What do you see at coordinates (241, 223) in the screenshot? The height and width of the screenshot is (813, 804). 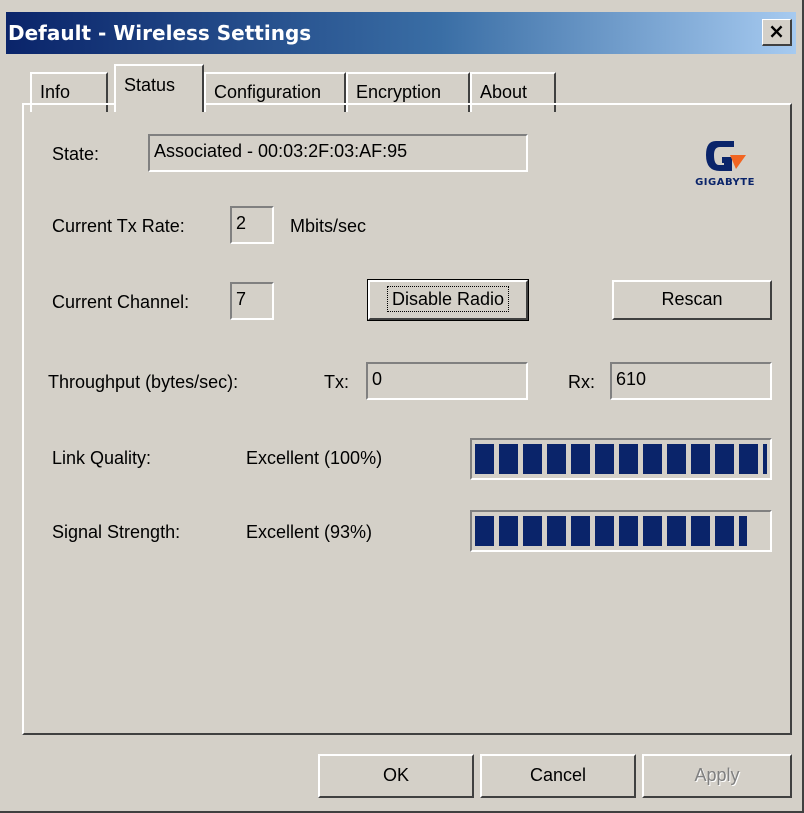 I see `tx-rate-value: 2` at bounding box center [241, 223].